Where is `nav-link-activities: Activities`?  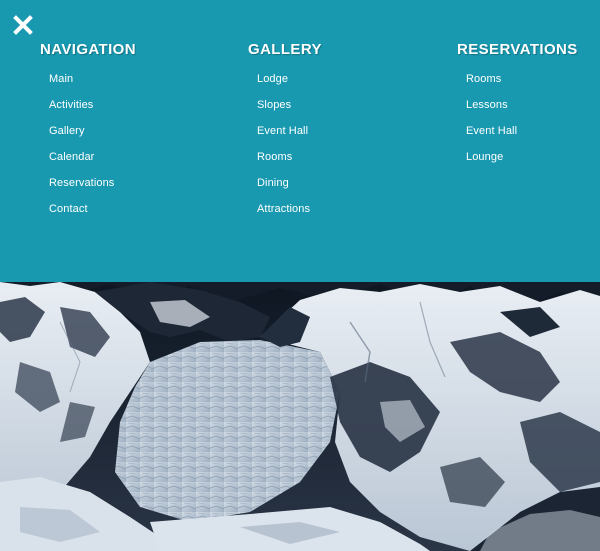
nav-link-activities: Activities is located at coordinates (71, 105).